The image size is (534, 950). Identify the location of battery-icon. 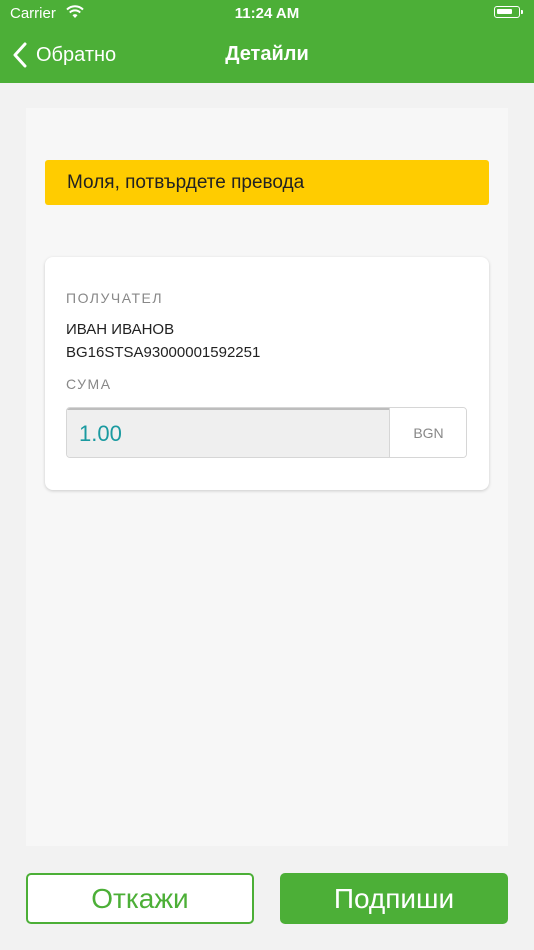
(508, 12).